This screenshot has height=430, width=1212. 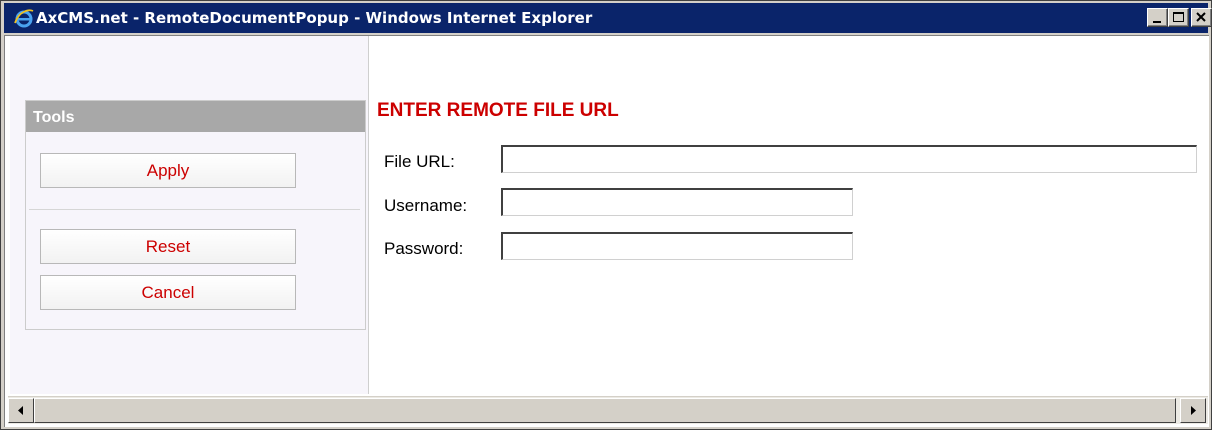 I want to click on reset-button: Reset, so click(x=168, y=246).